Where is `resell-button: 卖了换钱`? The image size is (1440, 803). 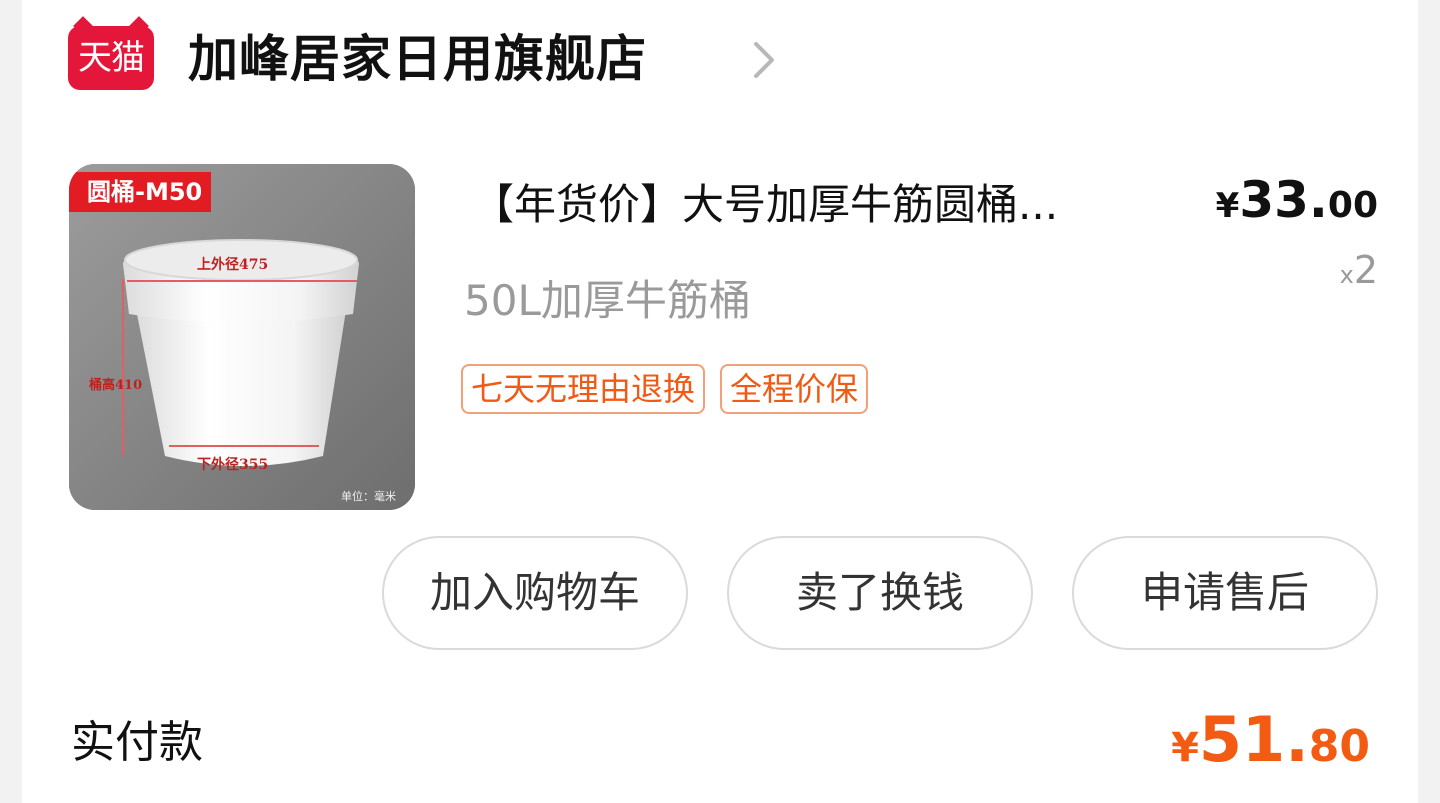
resell-button: 卖了换钱 is located at coordinates (880, 593).